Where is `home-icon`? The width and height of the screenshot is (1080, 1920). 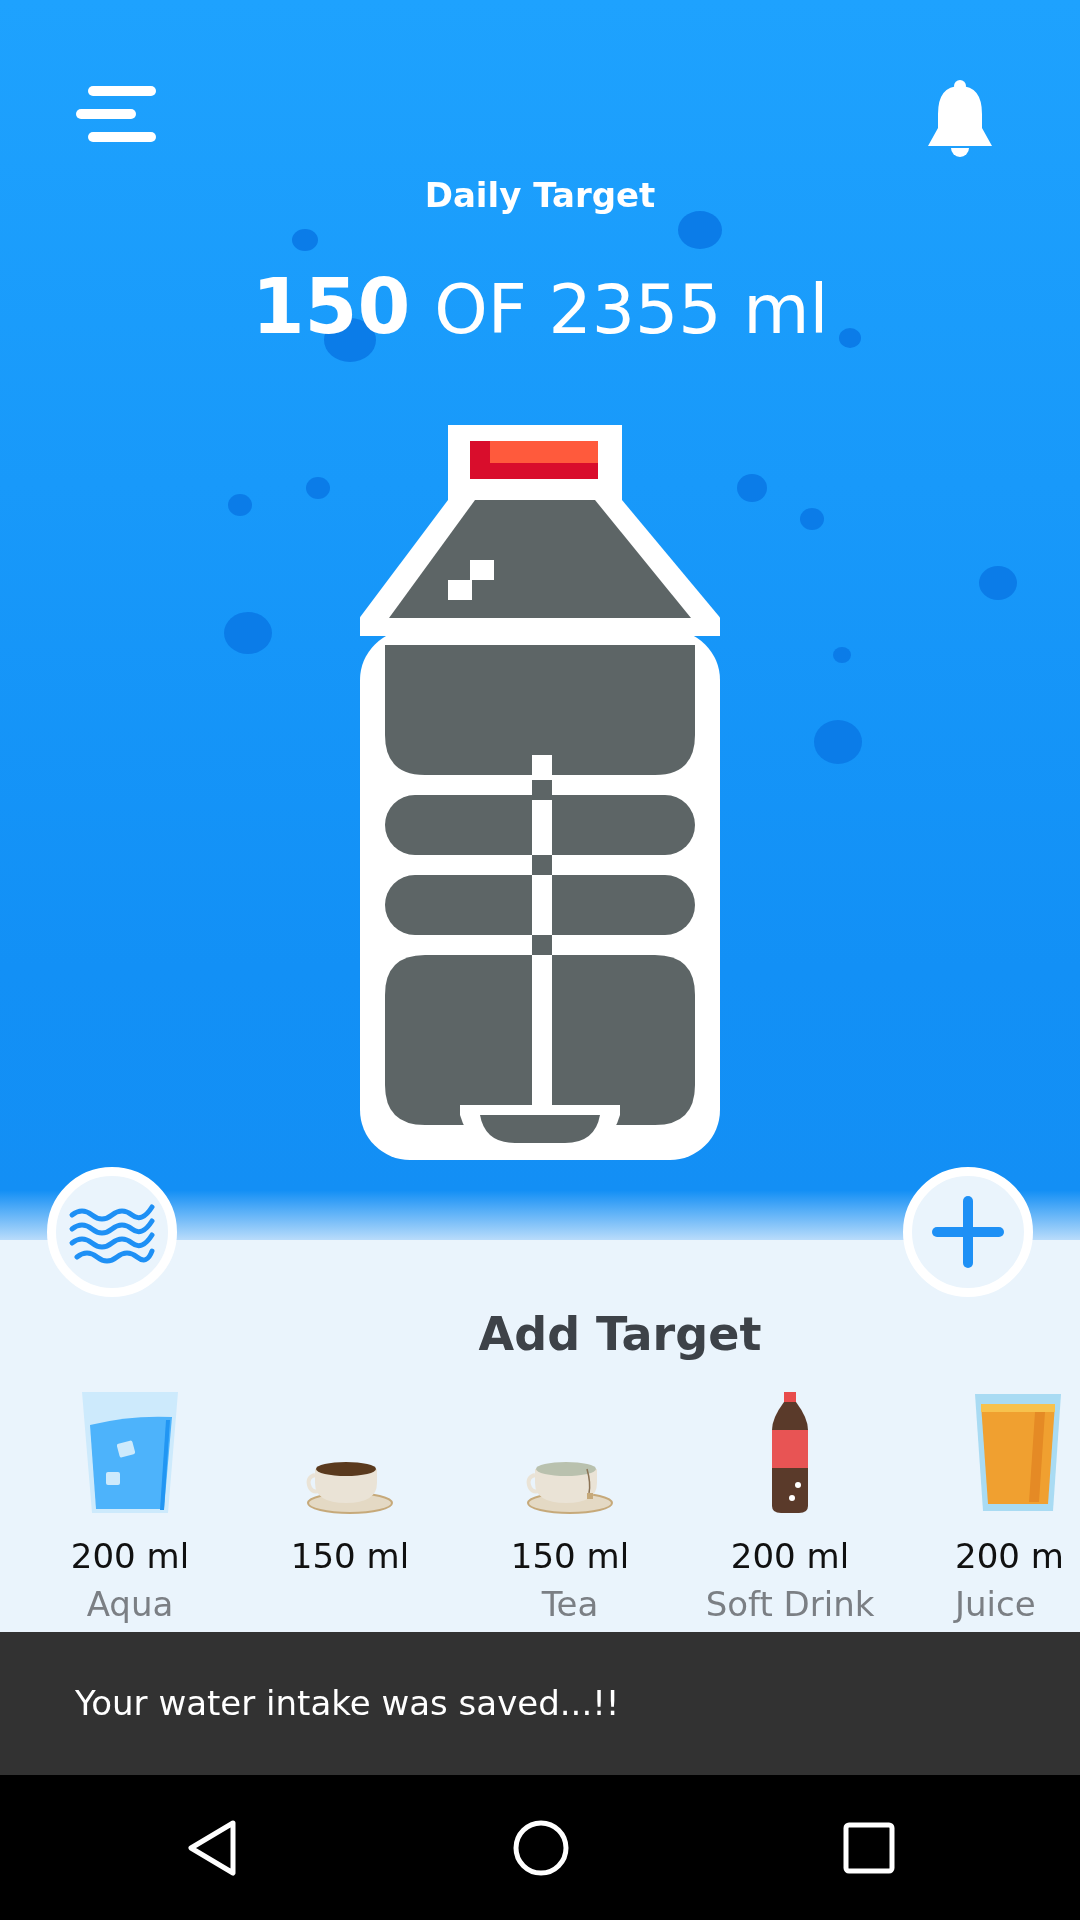 home-icon is located at coordinates (541, 1847).